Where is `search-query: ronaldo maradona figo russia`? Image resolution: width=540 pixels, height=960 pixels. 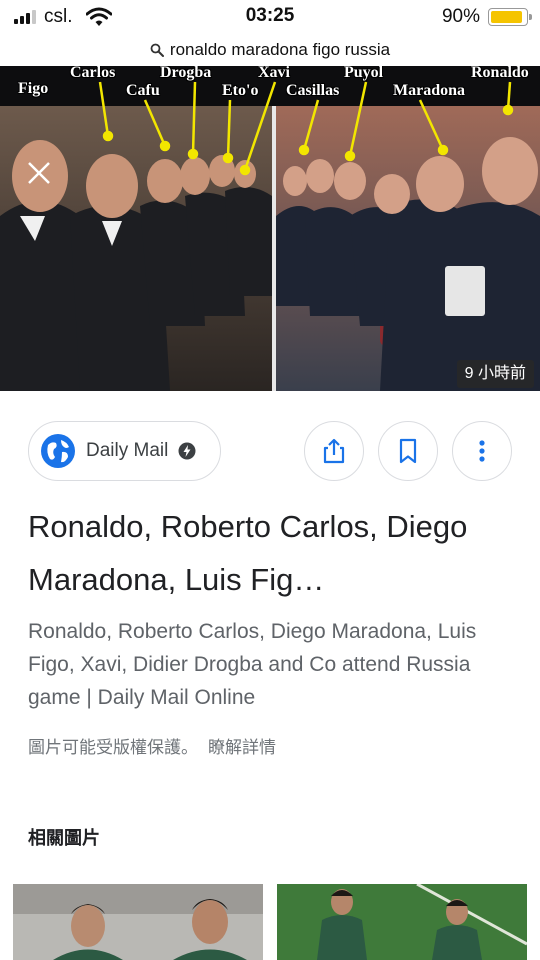
search-query: ronaldo maradona figo russia is located at coordinates (280, 49).